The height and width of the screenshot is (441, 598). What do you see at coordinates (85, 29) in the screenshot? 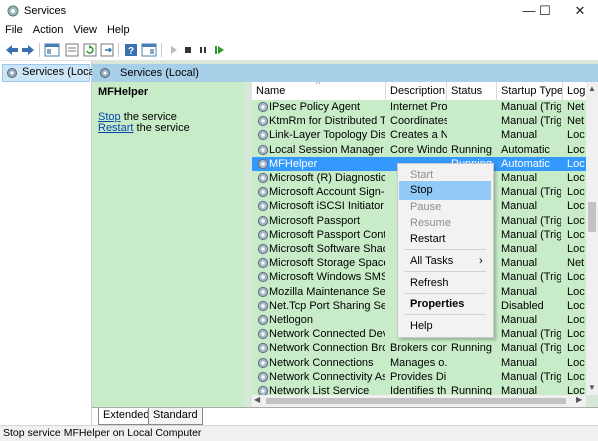
I see `menu-view: View` at bounding box center [85, 29].